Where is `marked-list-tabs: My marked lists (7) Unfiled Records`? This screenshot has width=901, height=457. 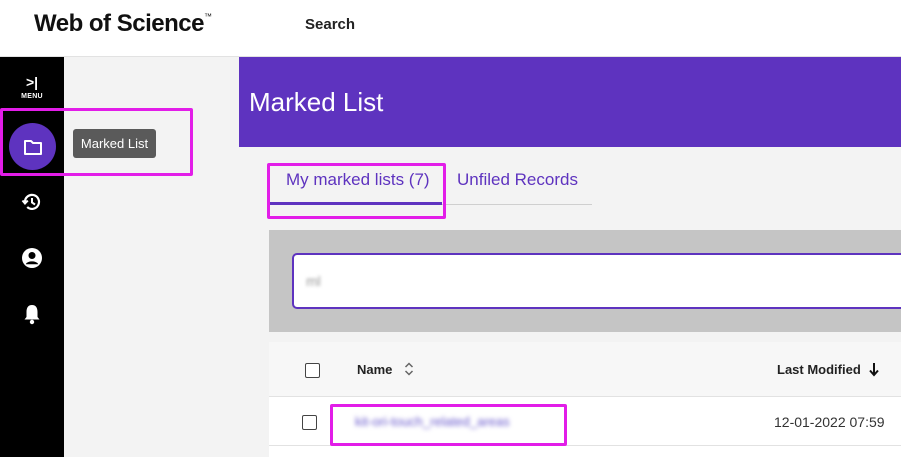 marked-list-tabs: My marked lists (7) Unfiled Records is located at coordinates (431, 182).